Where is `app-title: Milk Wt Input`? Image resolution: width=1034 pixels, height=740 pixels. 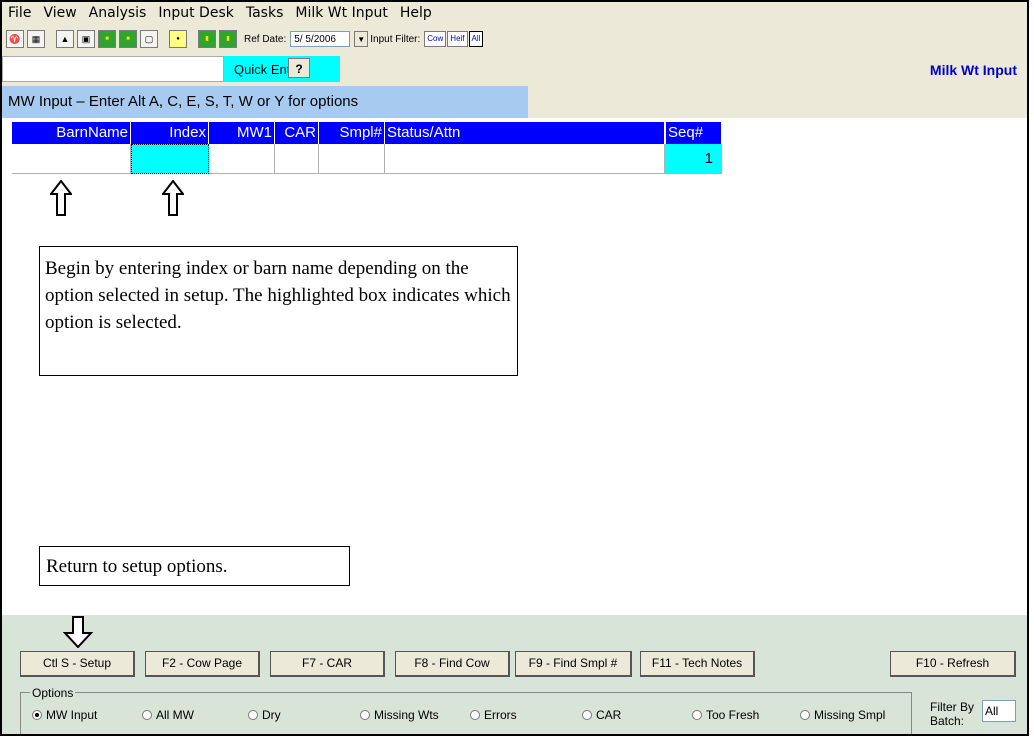
app-title: Milk Wt Input is located at coordinates (973, 70).